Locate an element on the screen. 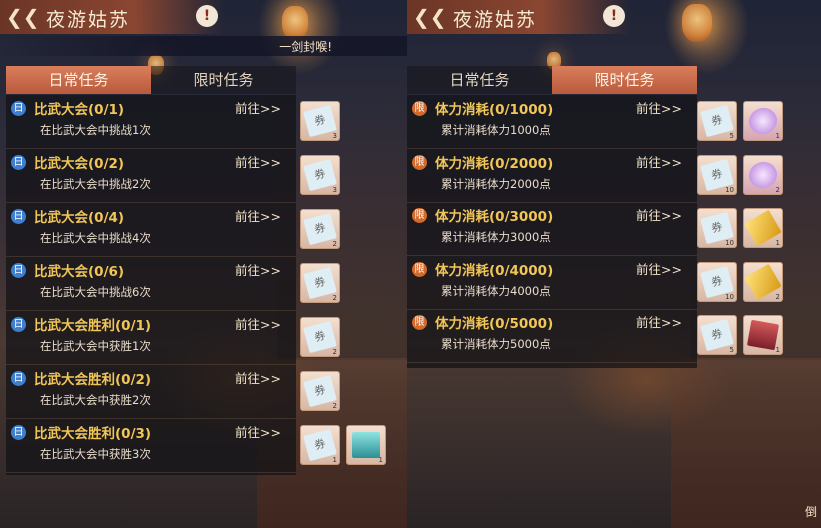 This screenshot has height=528, width=821. task-description: 在比武大会中获胜1次 is located at coordinates (95, 346).